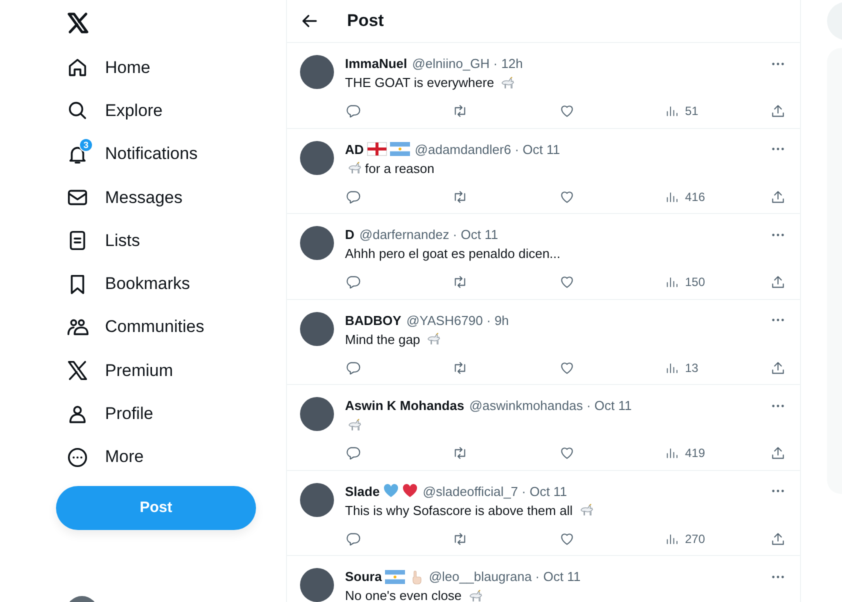 The width and height of the screenshot is (842, 602). What do you see at coordinates (419, 82) in the screenshot?
I see `tweet-text: THE GOAT is everywhere` at bounding box center [419, 82].